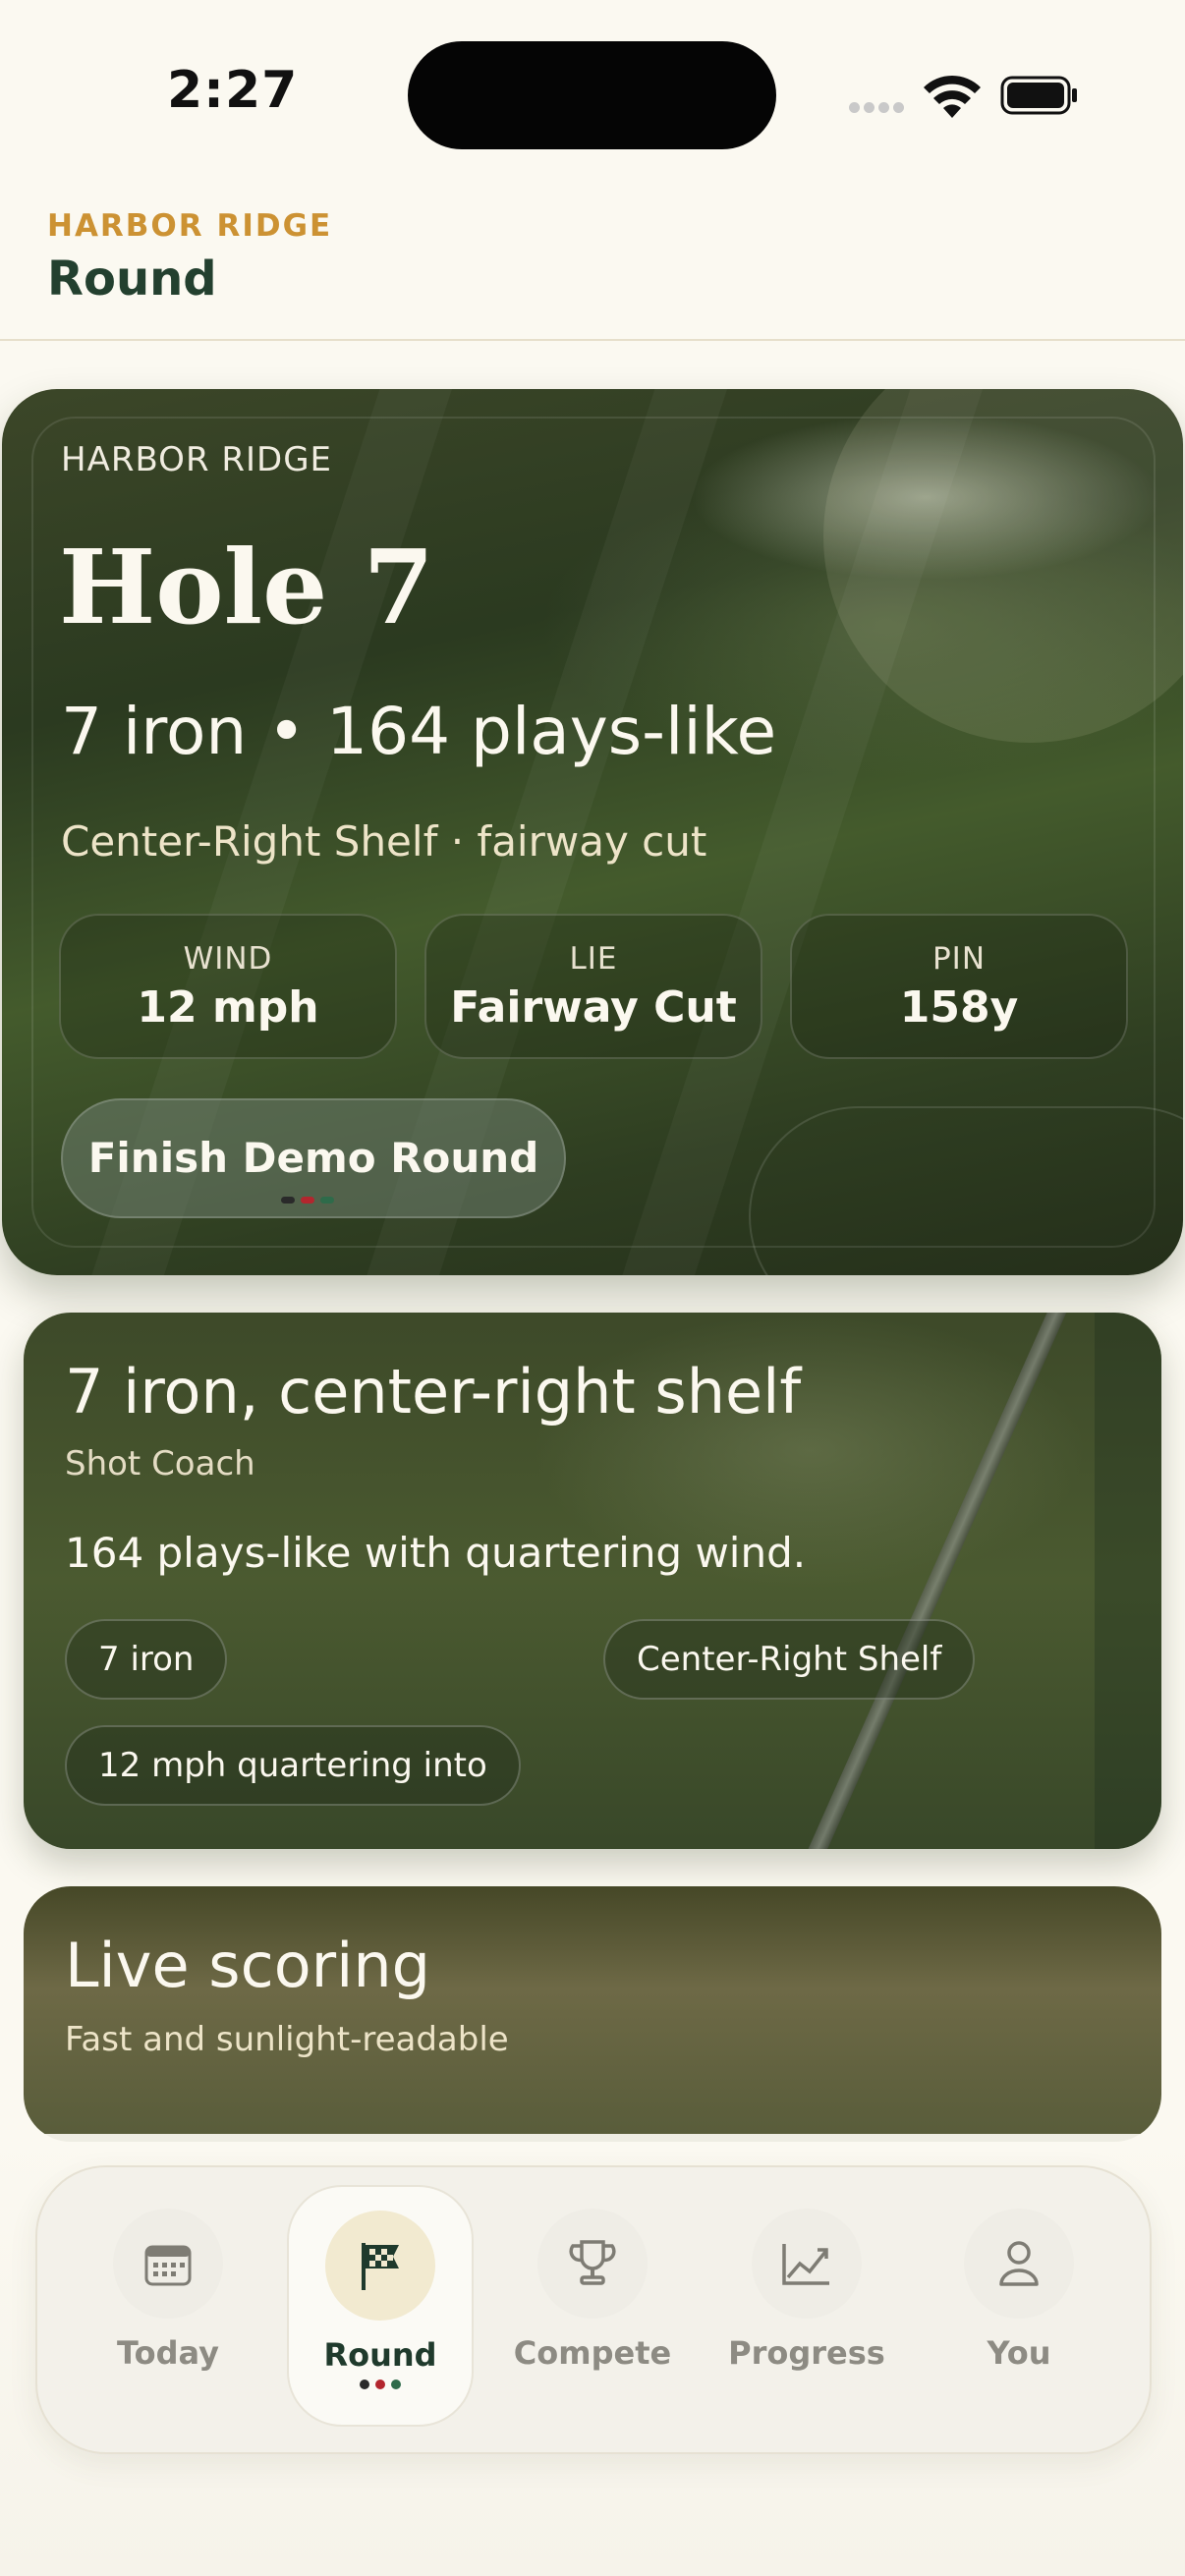 The height and width of the screenshot is (2576, 1185). I want to click on golf-club-image, so click(917, 1581).